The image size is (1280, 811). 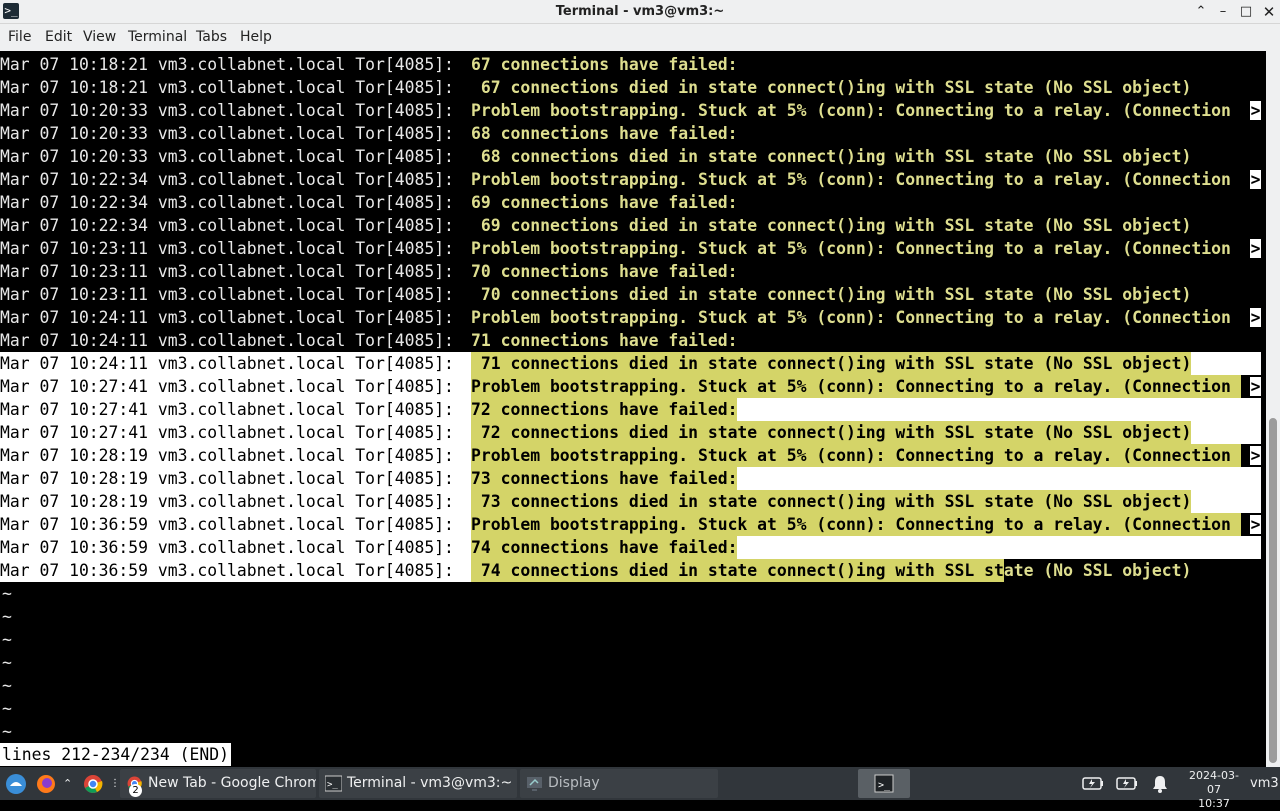 I want to click on taskbar-task-chrome: 2 New Tab - Google Chrome, so click(x=218, y=783).